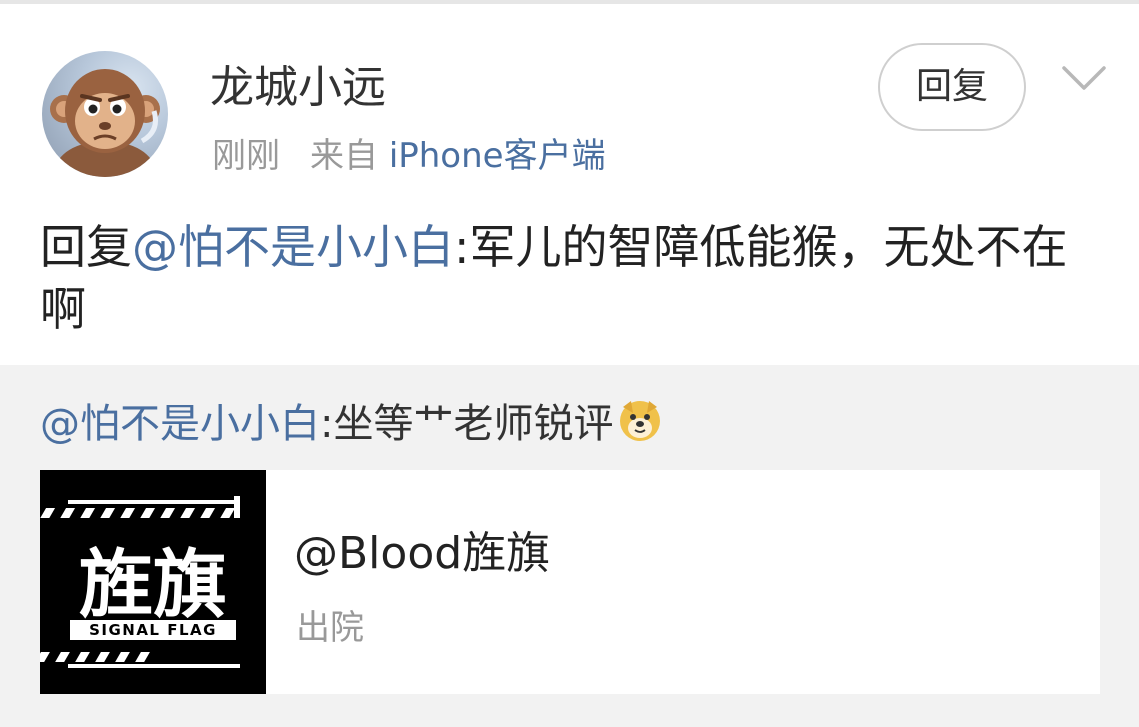 This screenshot has width=1139, height=727. I want to click on logo-caption: SIGNAL FLAG, so click(153, 630).